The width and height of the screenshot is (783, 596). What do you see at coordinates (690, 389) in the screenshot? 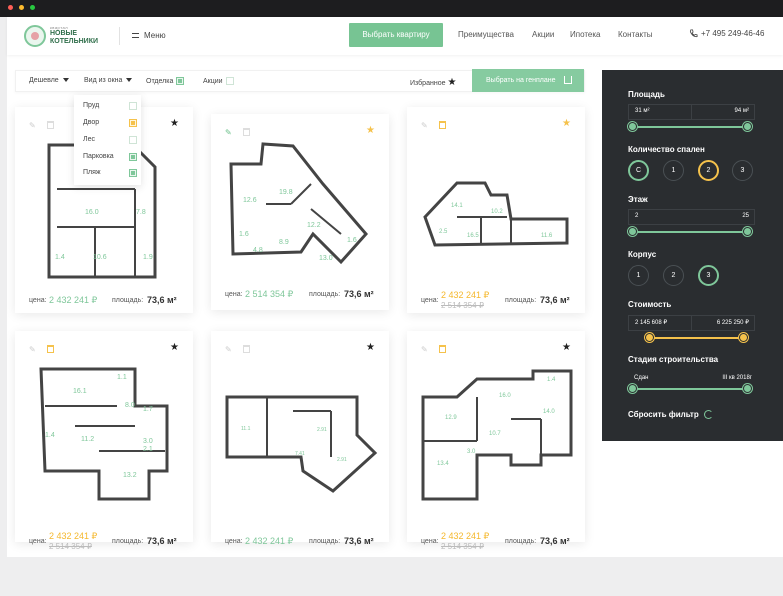
I see `slider-track` at bounding box center [690, 389].